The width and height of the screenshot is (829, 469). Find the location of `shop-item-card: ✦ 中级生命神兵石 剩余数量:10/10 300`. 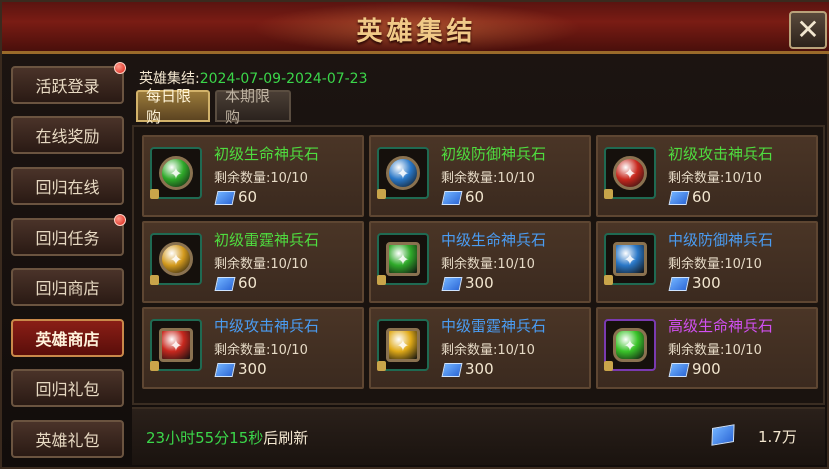

shop-item-card: ✦ 中级生命神兵石 剩余数量:10/10 300 is located at coordinates (480, 262).